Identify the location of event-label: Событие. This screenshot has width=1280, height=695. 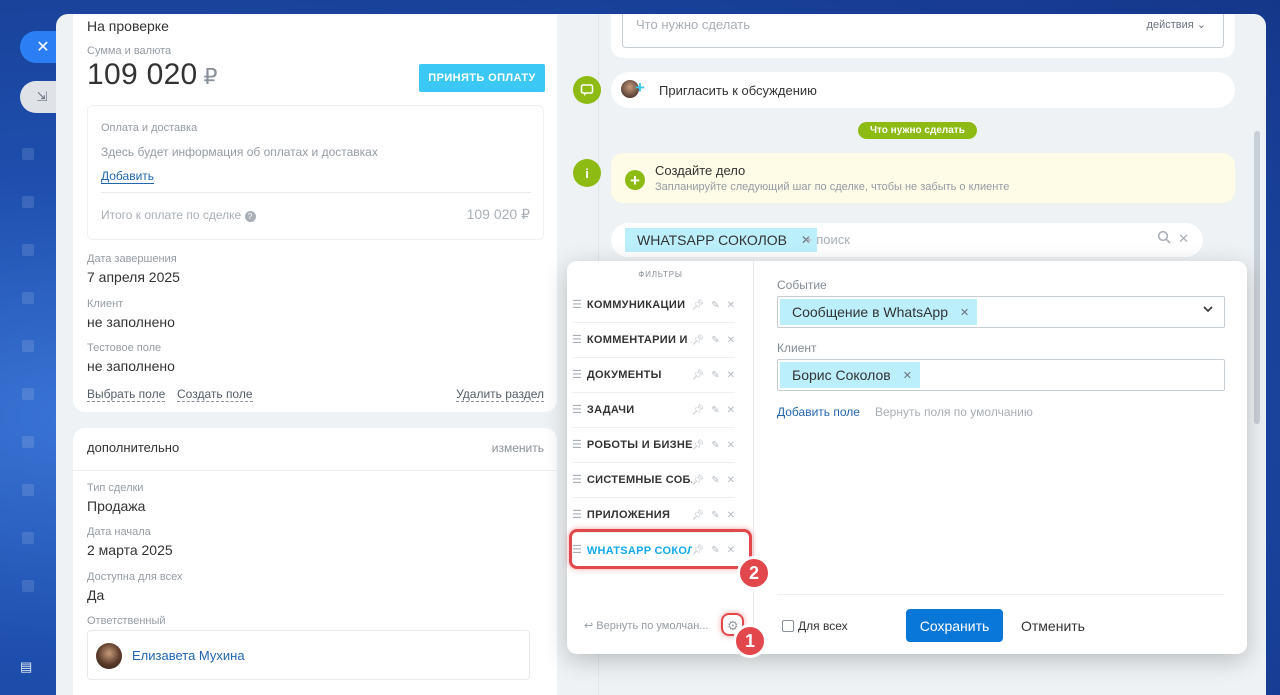
(802, 285).